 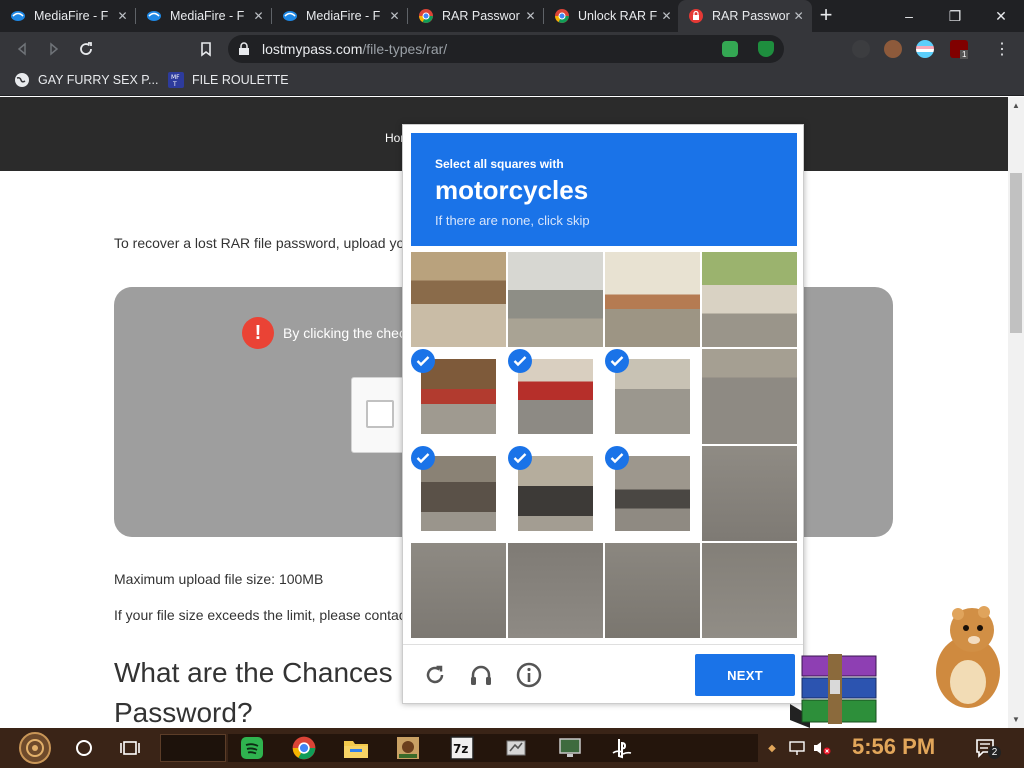 I want to click on minimize-button: –, so click(x=909, y=16).